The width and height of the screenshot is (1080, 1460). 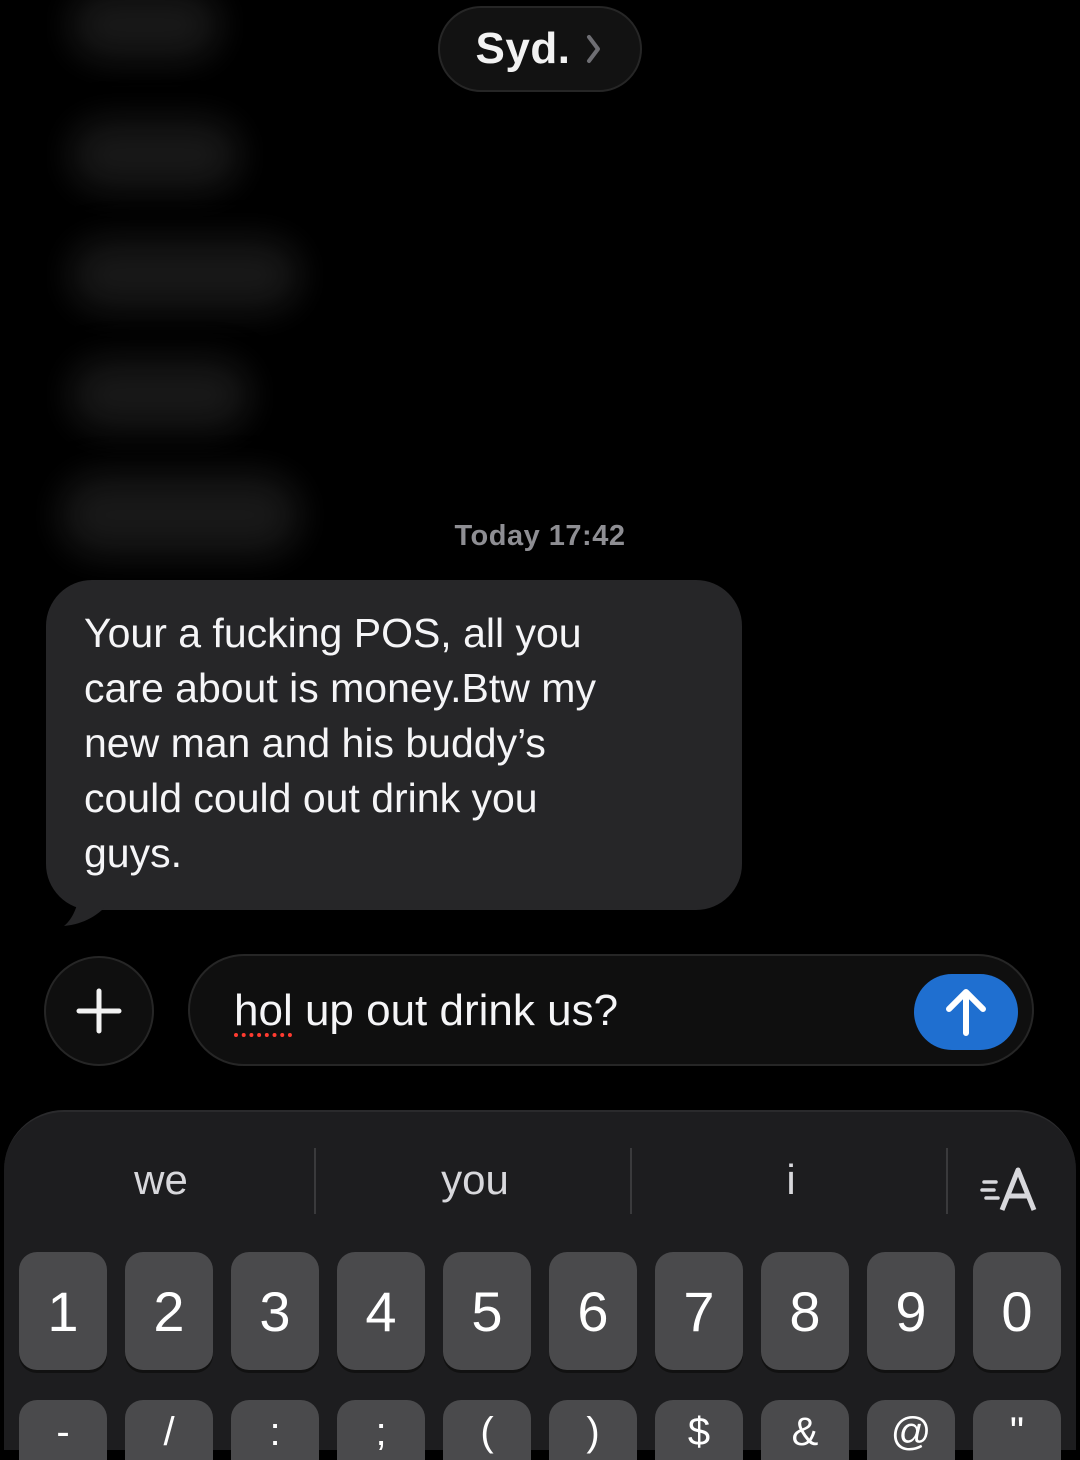 I want to click on message-timestamp: Today 17:42, so click(x=540, y=536).